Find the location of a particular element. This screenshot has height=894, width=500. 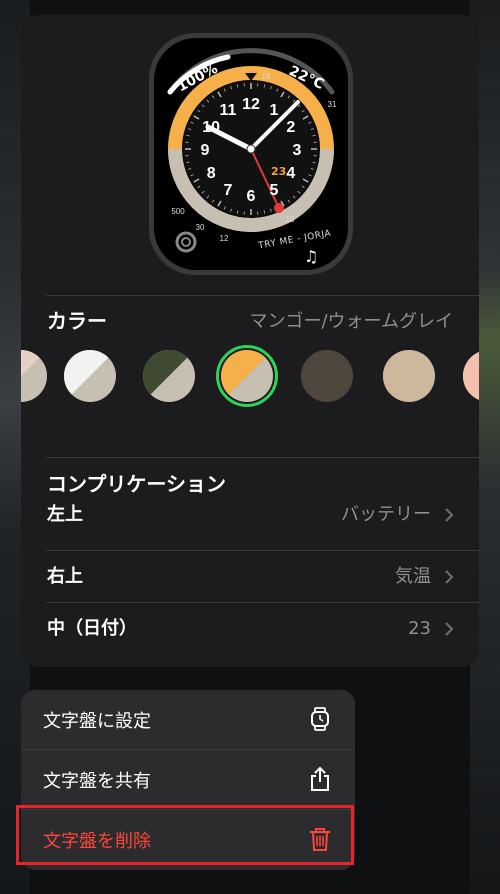

color-swatch-mango-warmgray is located at coordinates (247, 376).